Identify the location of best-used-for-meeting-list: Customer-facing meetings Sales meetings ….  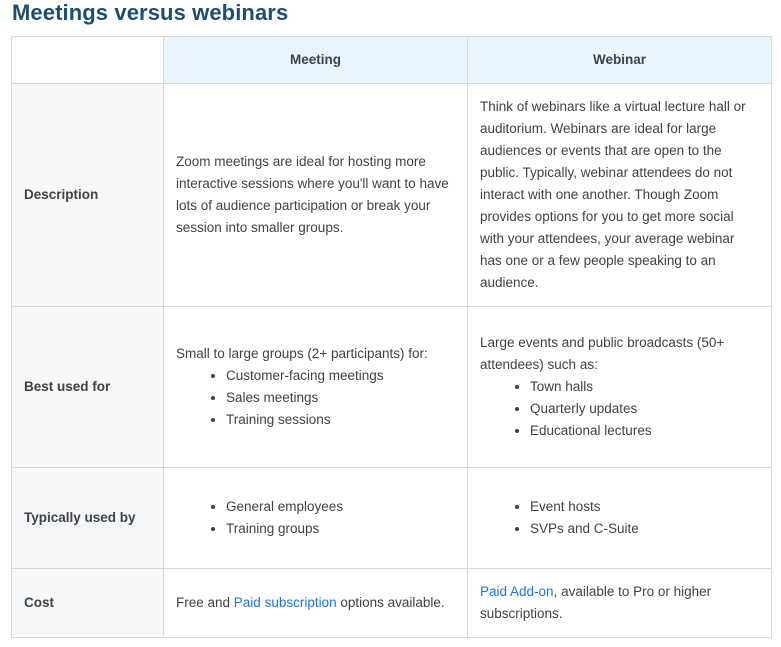
(315, 398).